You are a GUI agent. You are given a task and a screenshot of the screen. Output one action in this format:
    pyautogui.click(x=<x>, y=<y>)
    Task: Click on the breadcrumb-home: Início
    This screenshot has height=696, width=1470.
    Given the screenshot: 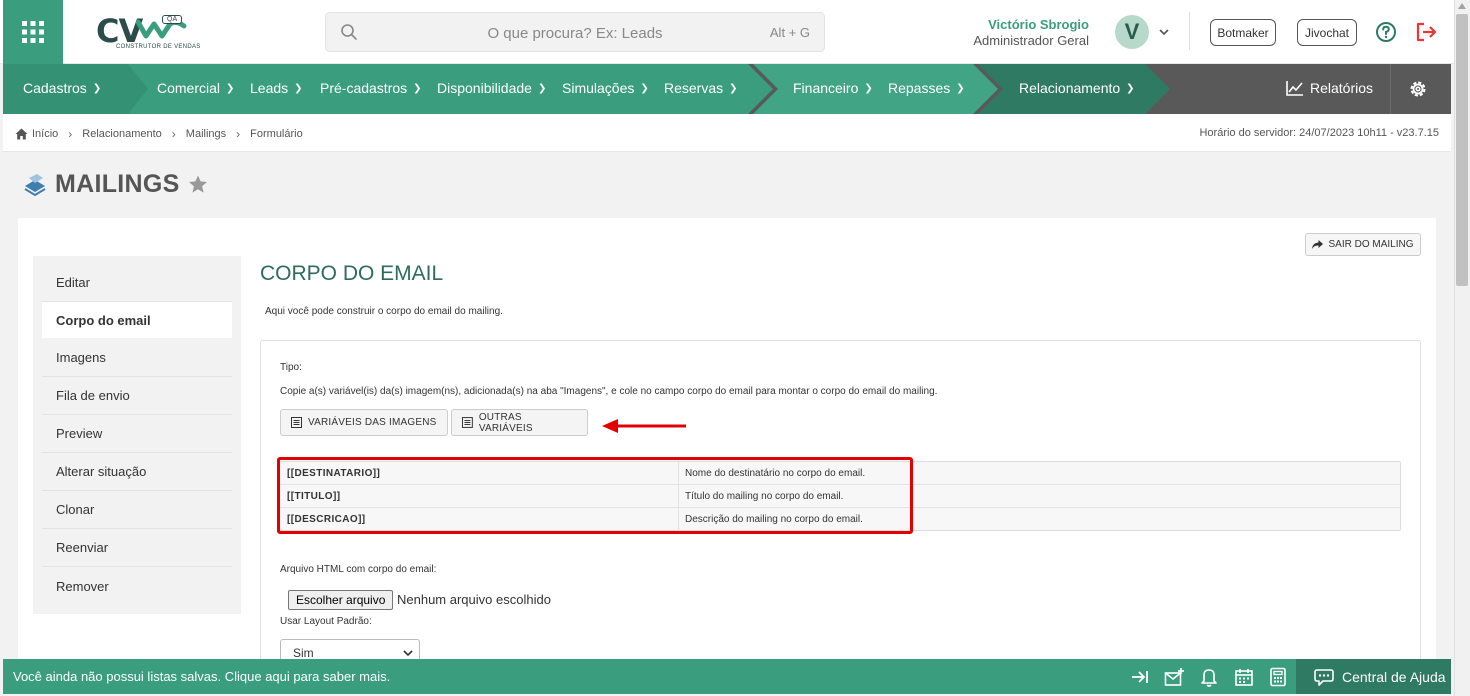 What is the action you would take?
    pyautogui.click(x=36, y=134)
    